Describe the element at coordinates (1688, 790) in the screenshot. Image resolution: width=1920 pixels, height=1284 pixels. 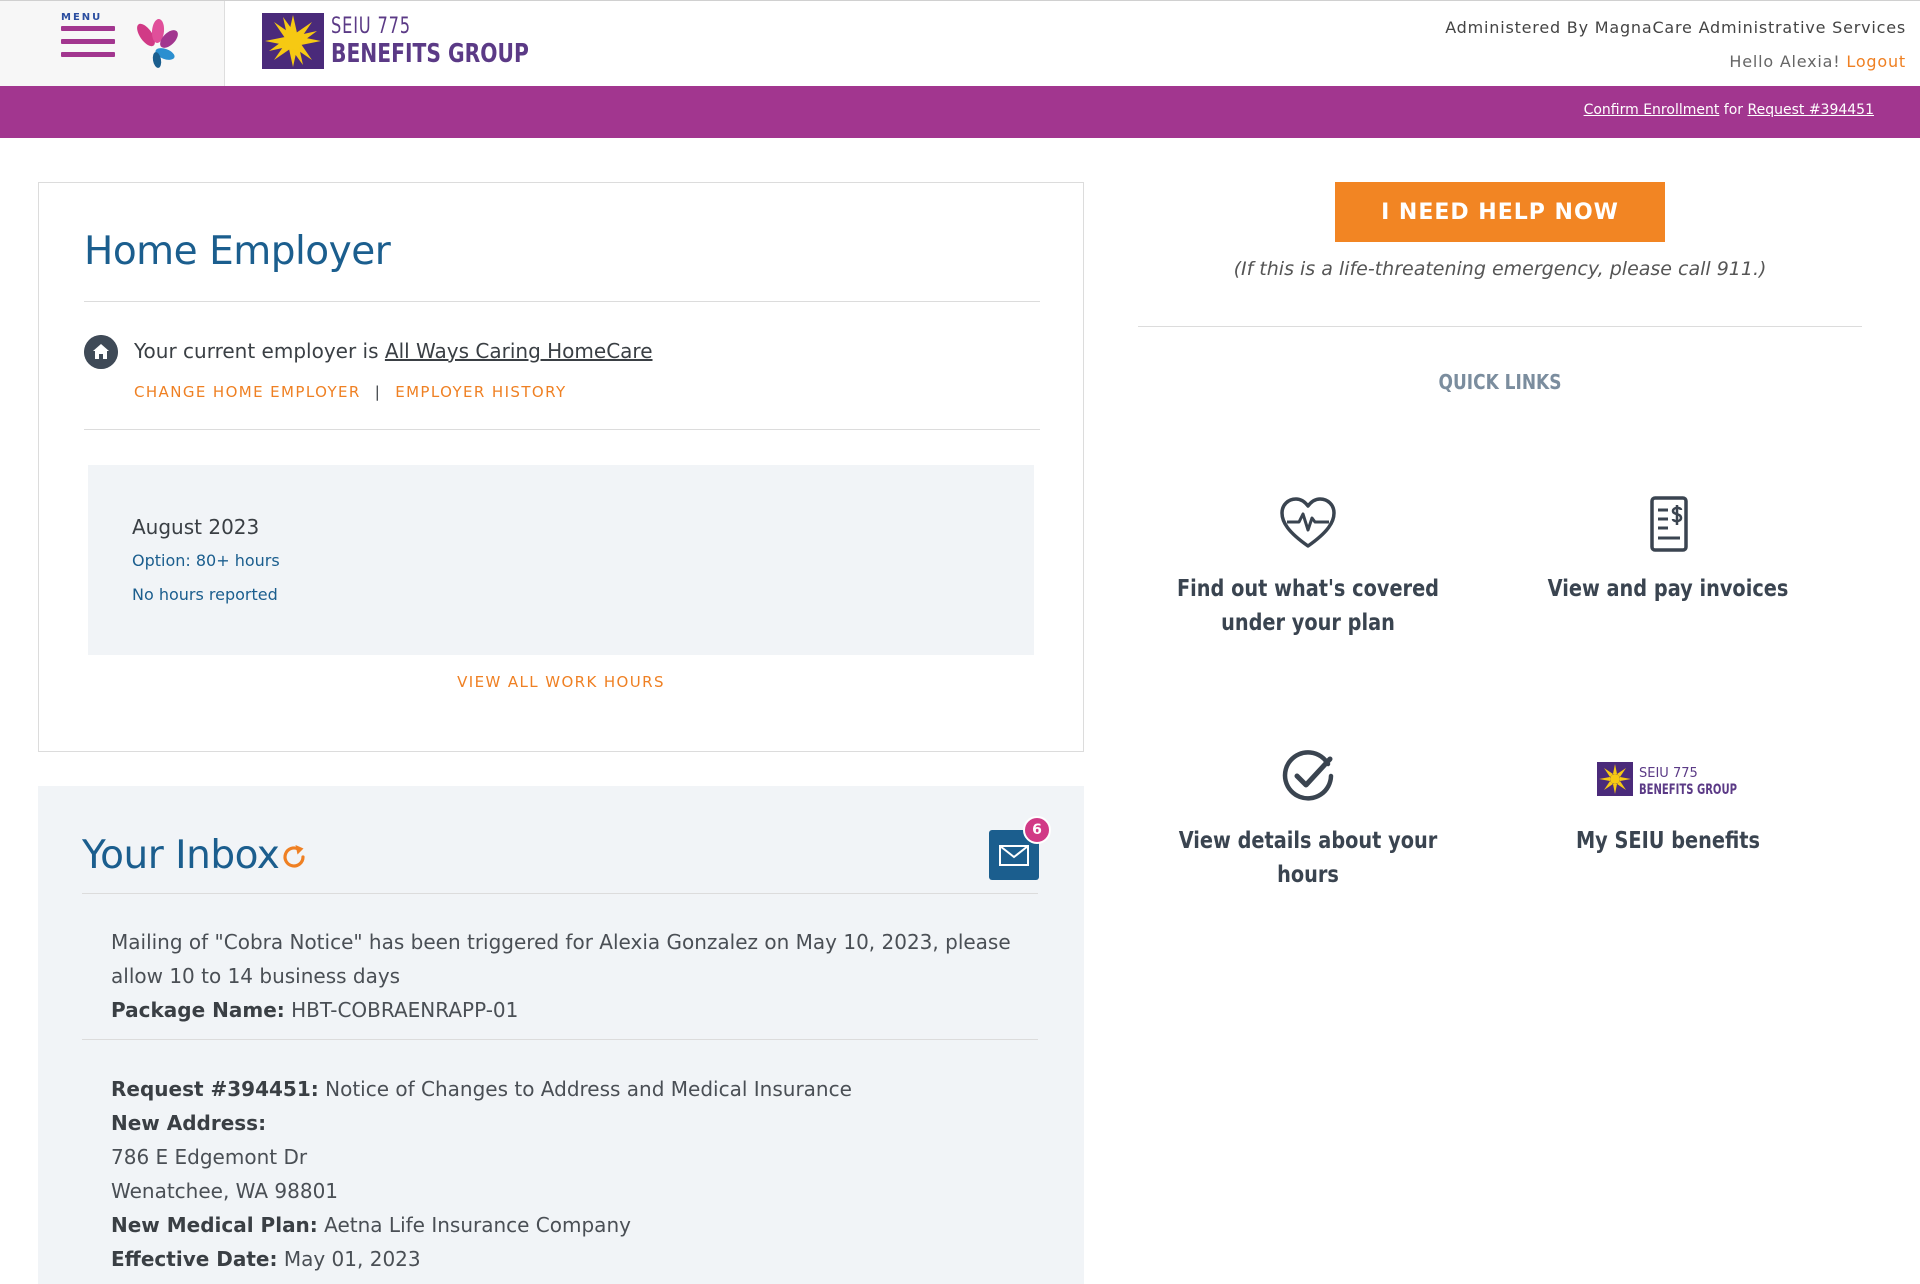
I see `seiu-logo-line2: BENEFITS GROUP` at that location.